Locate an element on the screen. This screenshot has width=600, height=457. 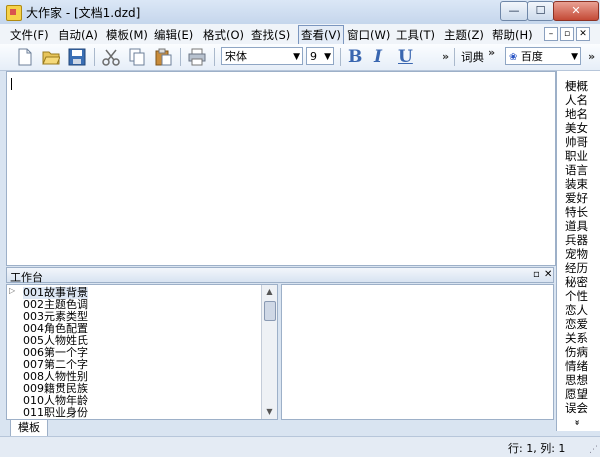
search-engine-select: ❀ 百度 ▼ is located at coordinates (543, 56).